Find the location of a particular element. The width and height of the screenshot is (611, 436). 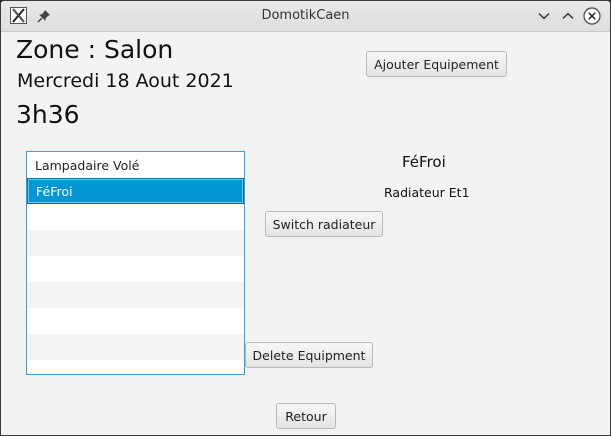

time-label: 3h36 is located at coordinates (48, 114).